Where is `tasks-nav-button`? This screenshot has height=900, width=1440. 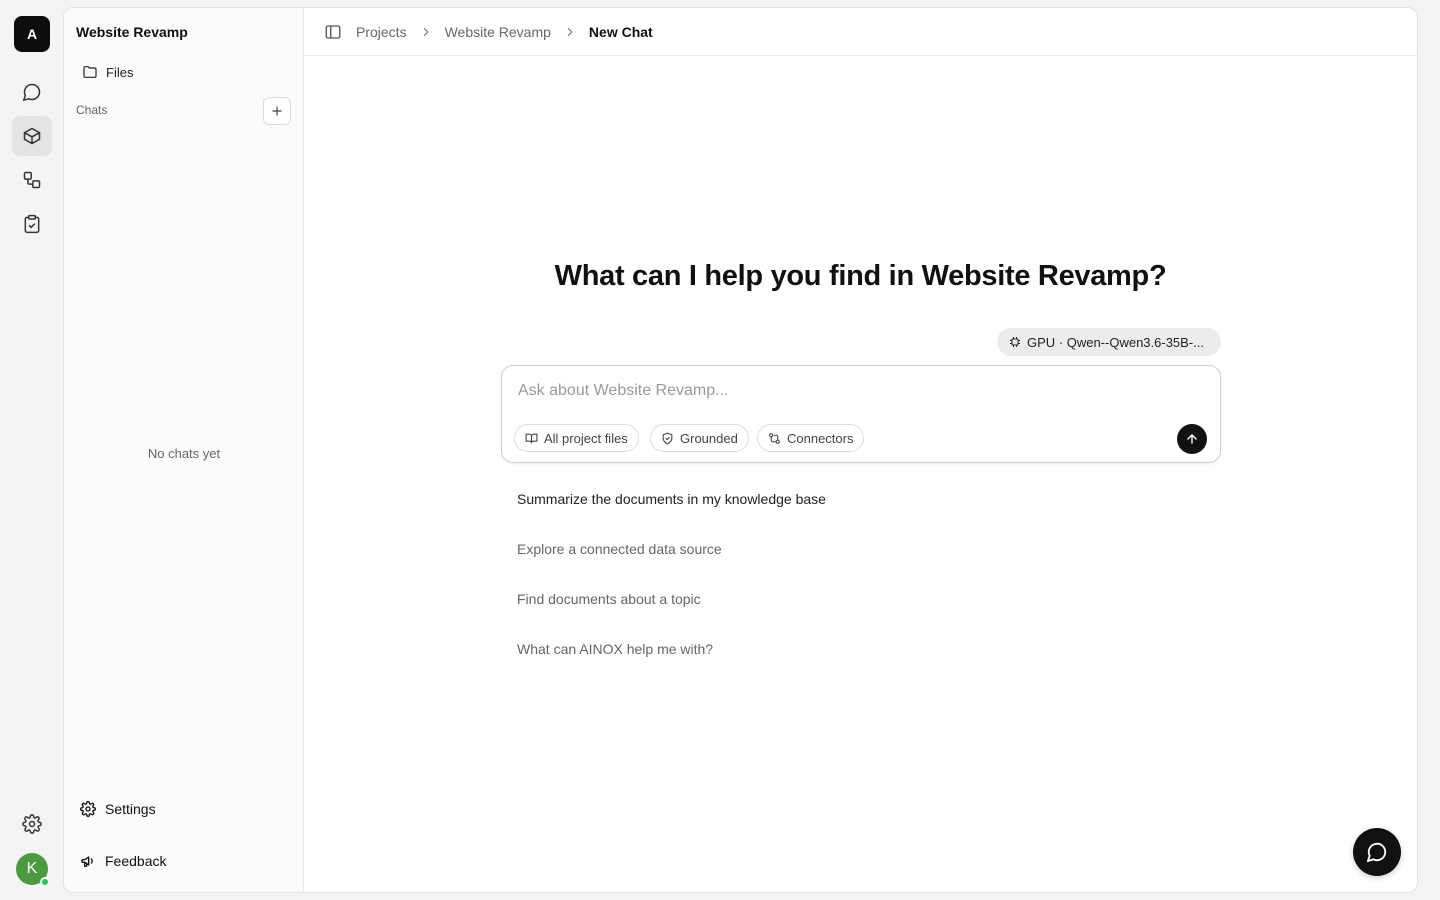 tasks-nav-button is located at coordinates (32, 224).